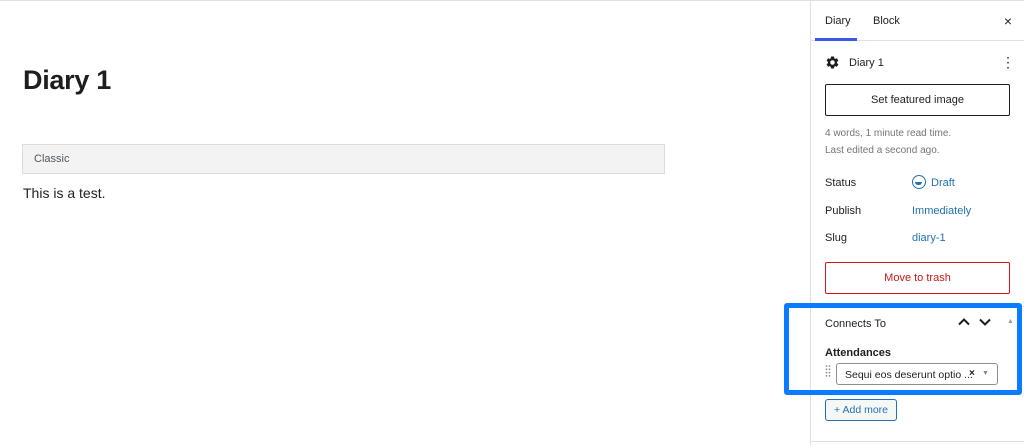  I want to click on attendance-select: Sequi eos deserunt optio ... × ▼, so click(917, 374).